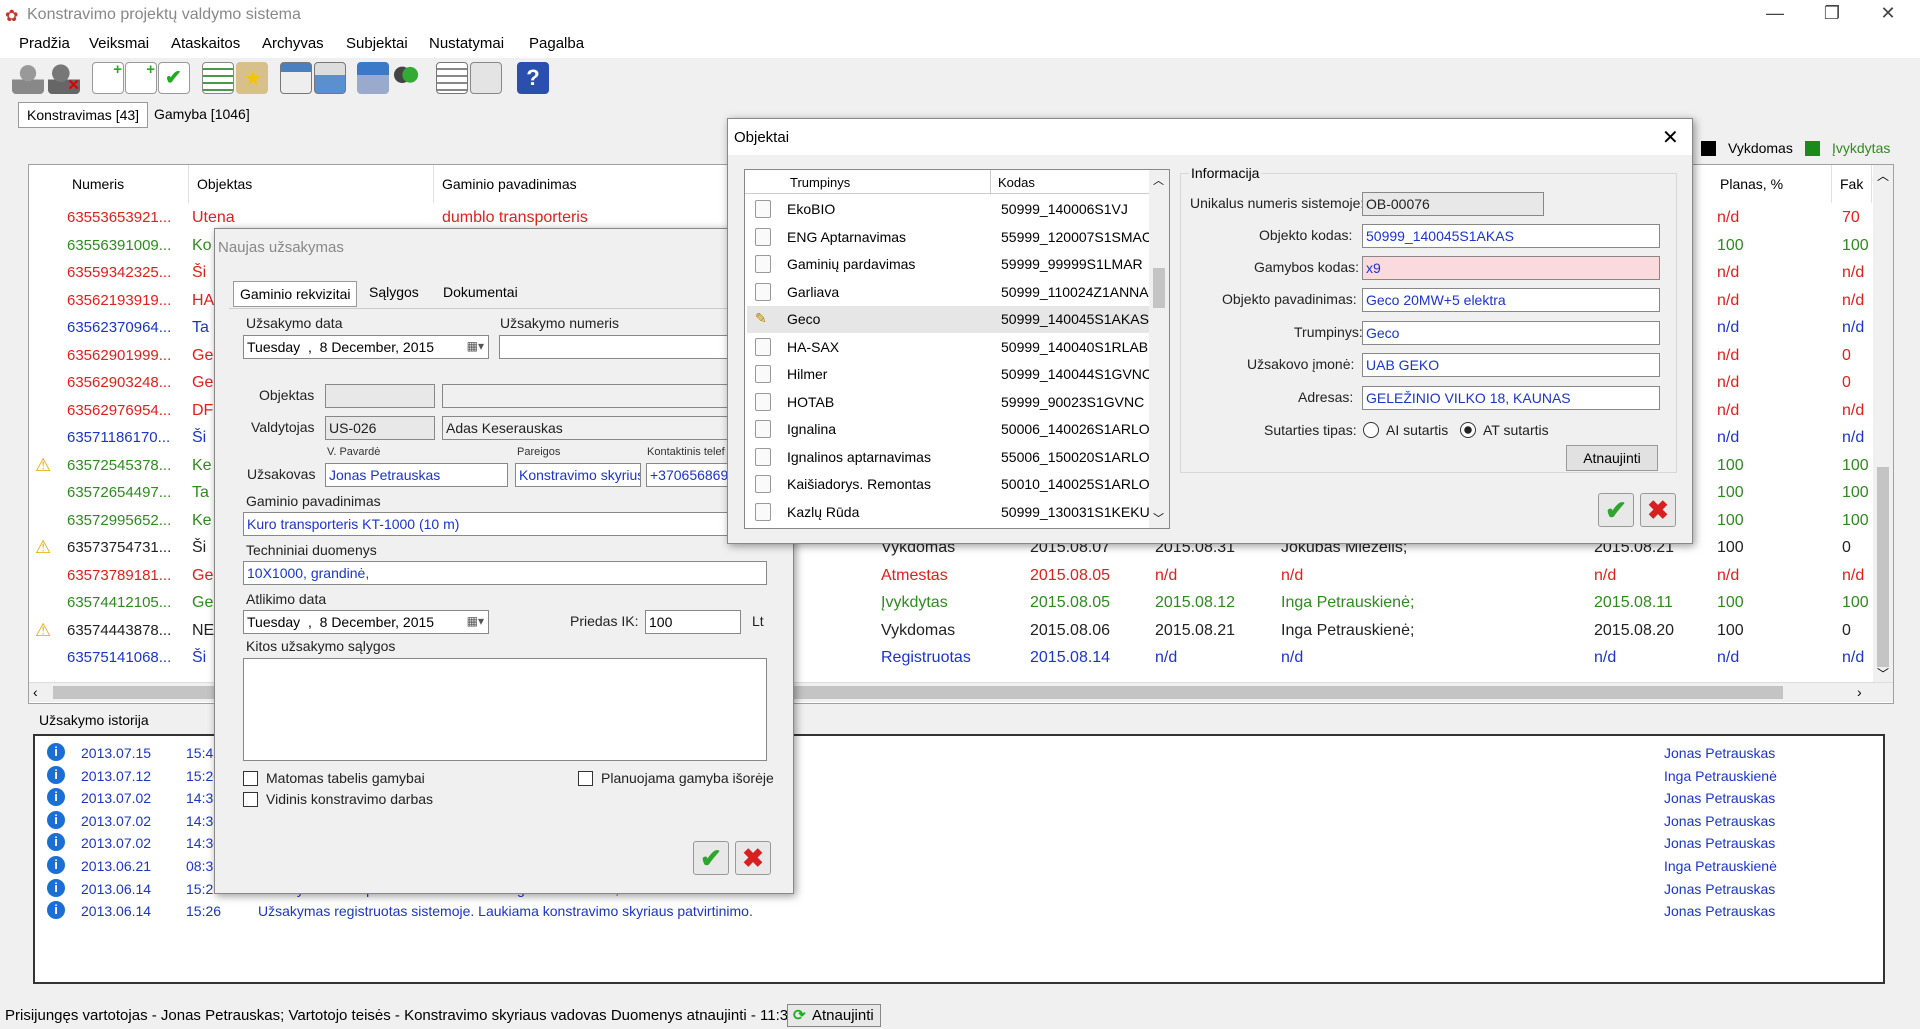 The height and width of the screenshot is (1029, 1920). Describe the element at coordinates (1775, 15) in the screenshot. I see `minimize-button: —` at that location.